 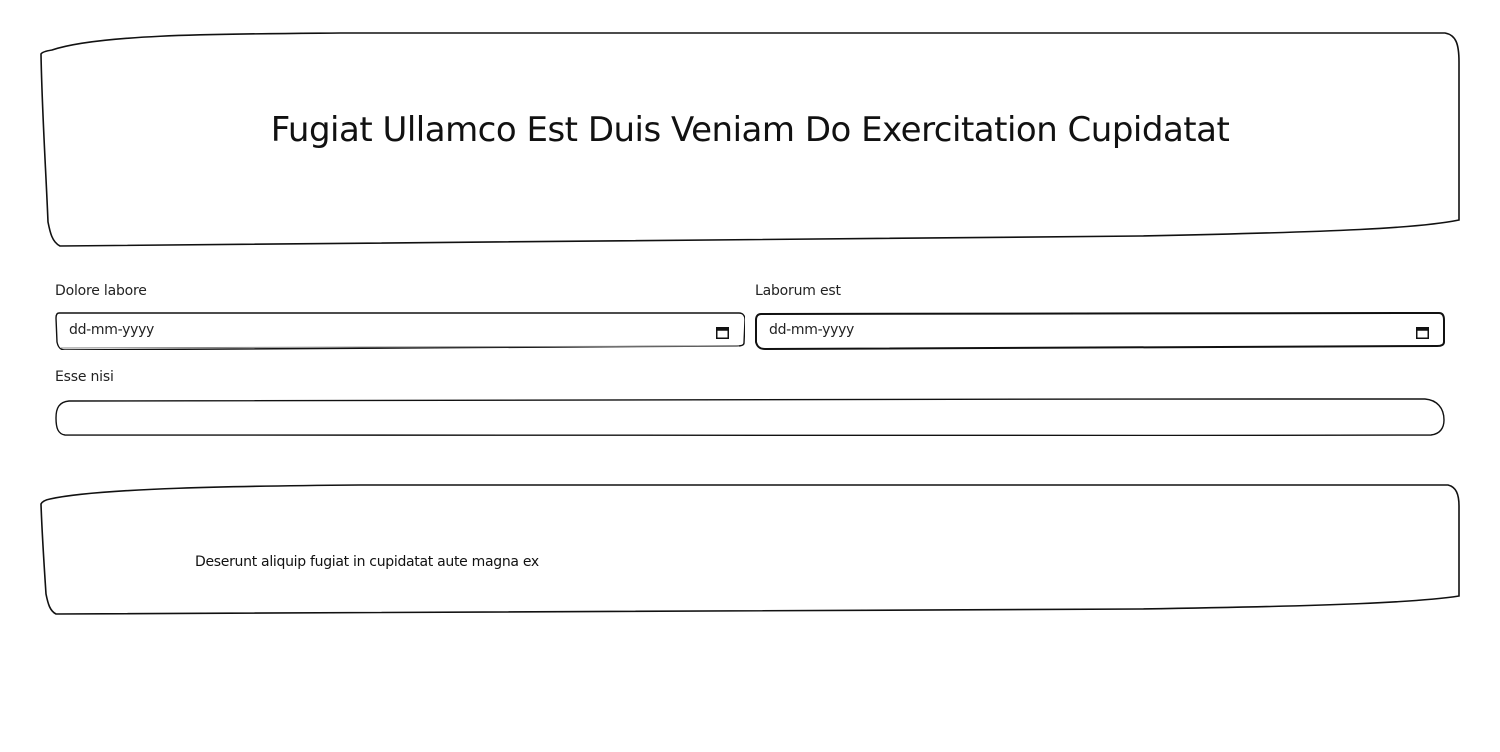 I want to click on laborum-est-date-input: dd-mm-yyyy, so click(x=1100, y=331).